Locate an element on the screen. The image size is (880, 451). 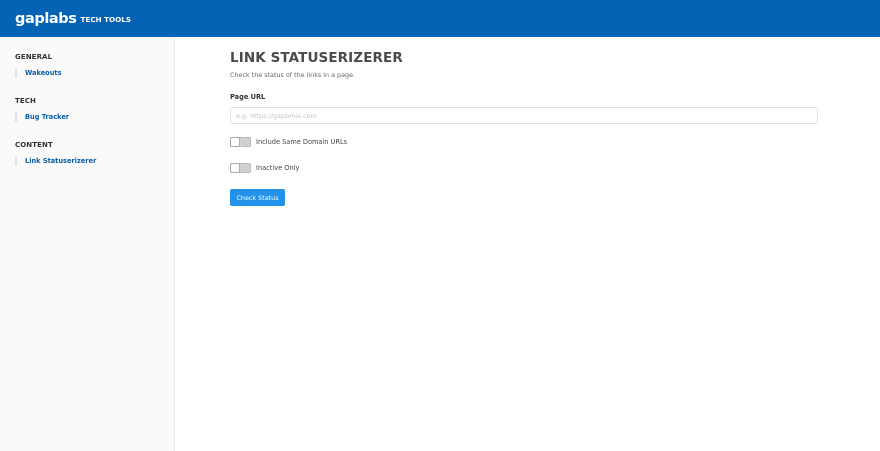
page-subtitle: Check the status of the links in a page. is located at coordinates (293, 75).